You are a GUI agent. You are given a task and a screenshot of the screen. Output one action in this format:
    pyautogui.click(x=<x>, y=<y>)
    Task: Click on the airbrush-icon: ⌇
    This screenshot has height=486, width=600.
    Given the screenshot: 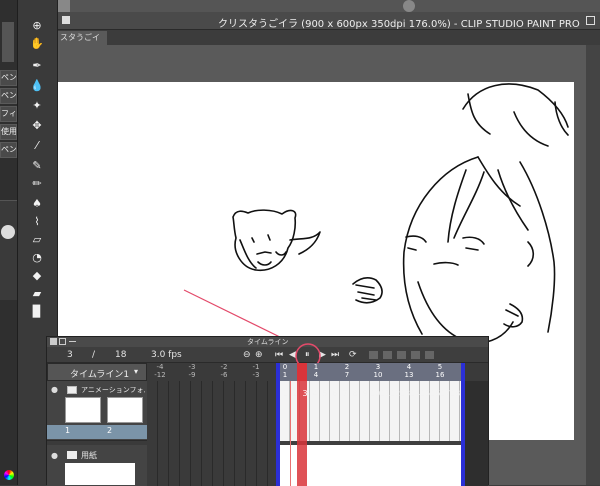 What is the action you would take?
    pyautogui.click(x=37, y=222)
    